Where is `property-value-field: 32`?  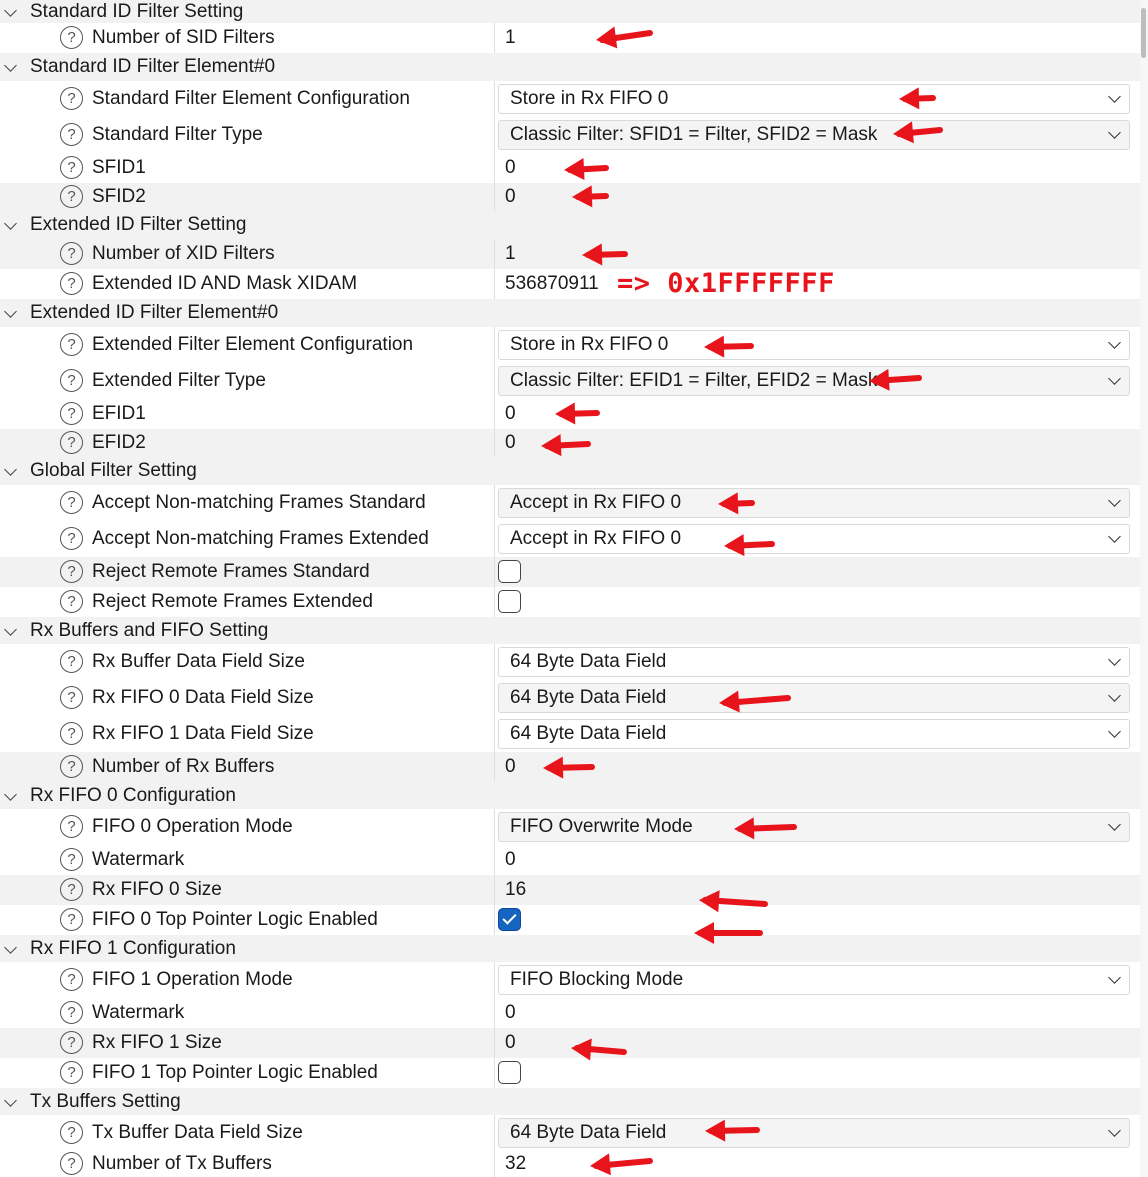
property-value-field: 32 is located at coordinates (515, 1164).